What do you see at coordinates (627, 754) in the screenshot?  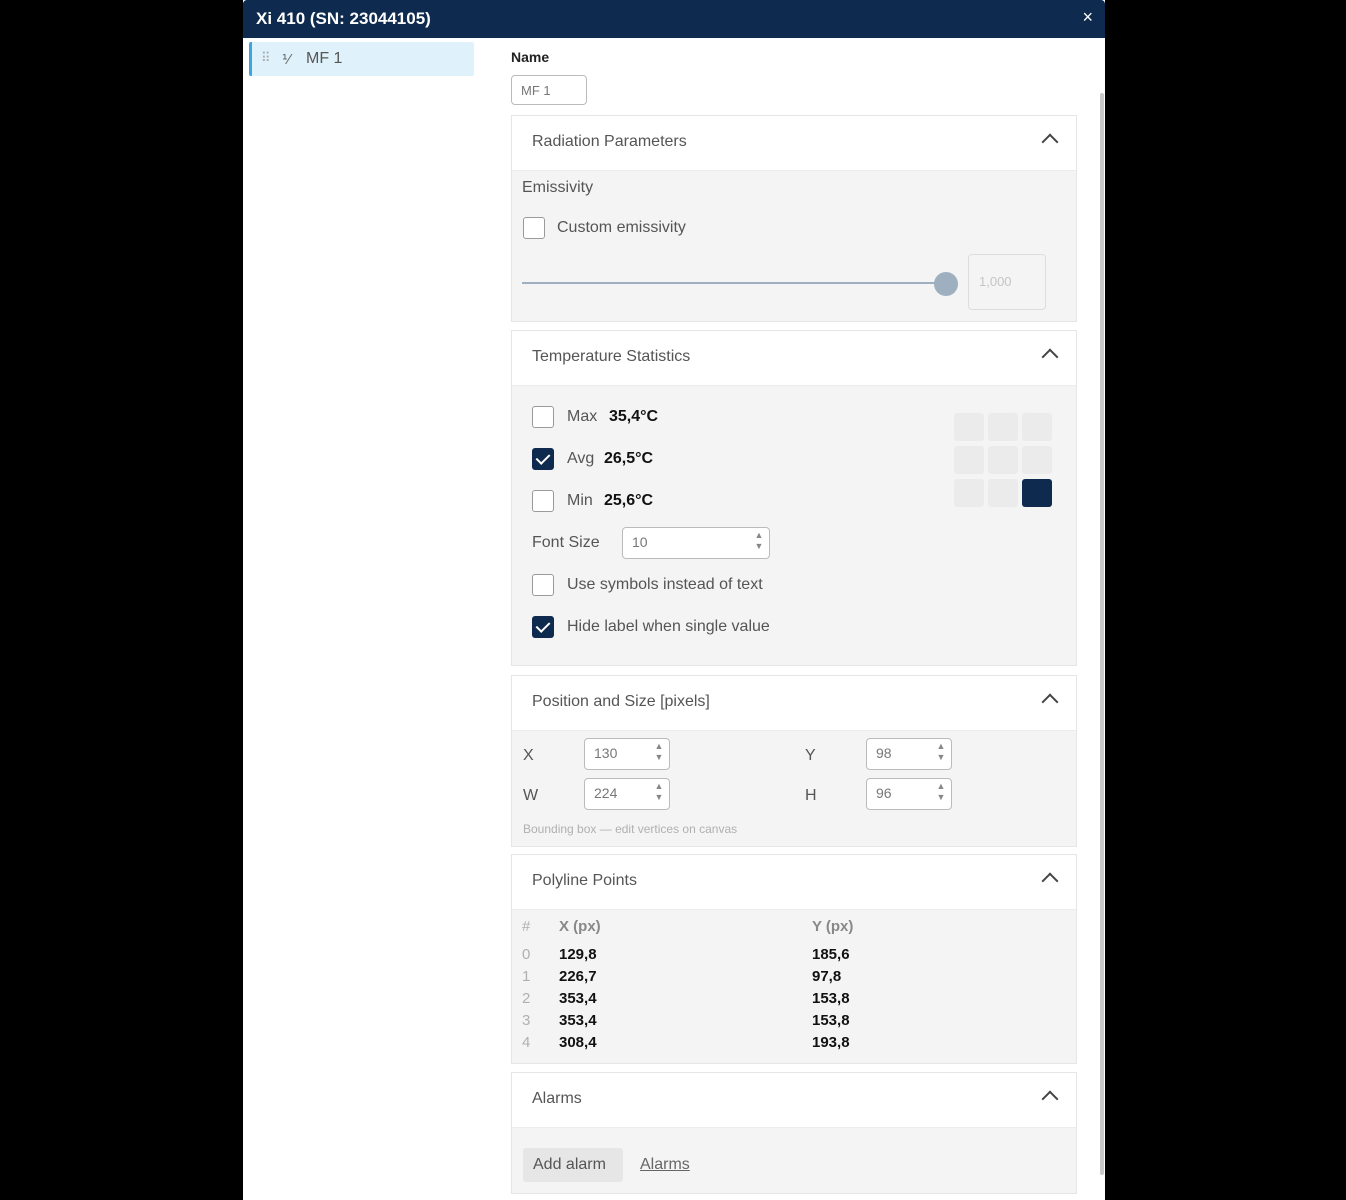 I see `x-field: 130 ▲ ▼` at bounding box center [627, 754].